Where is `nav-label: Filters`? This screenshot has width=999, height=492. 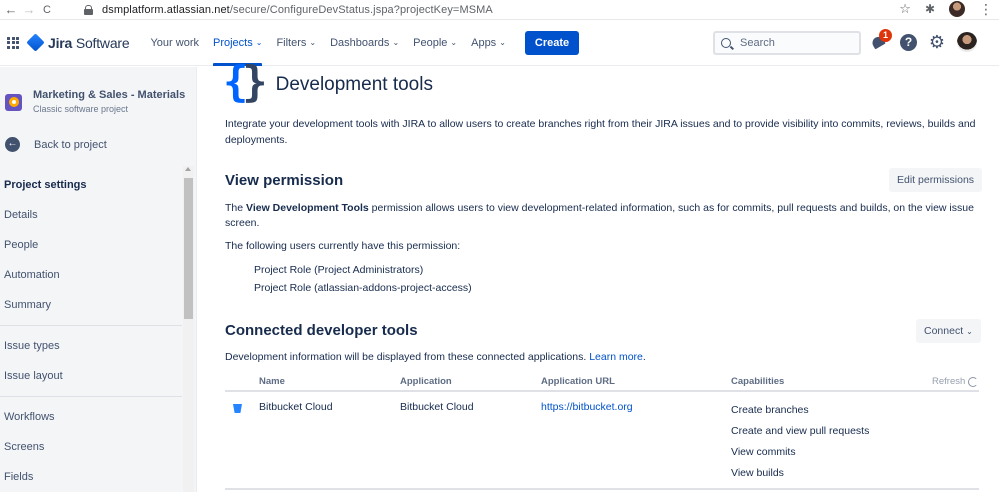
nav-label: Filters is located at coordinates (291, 42).